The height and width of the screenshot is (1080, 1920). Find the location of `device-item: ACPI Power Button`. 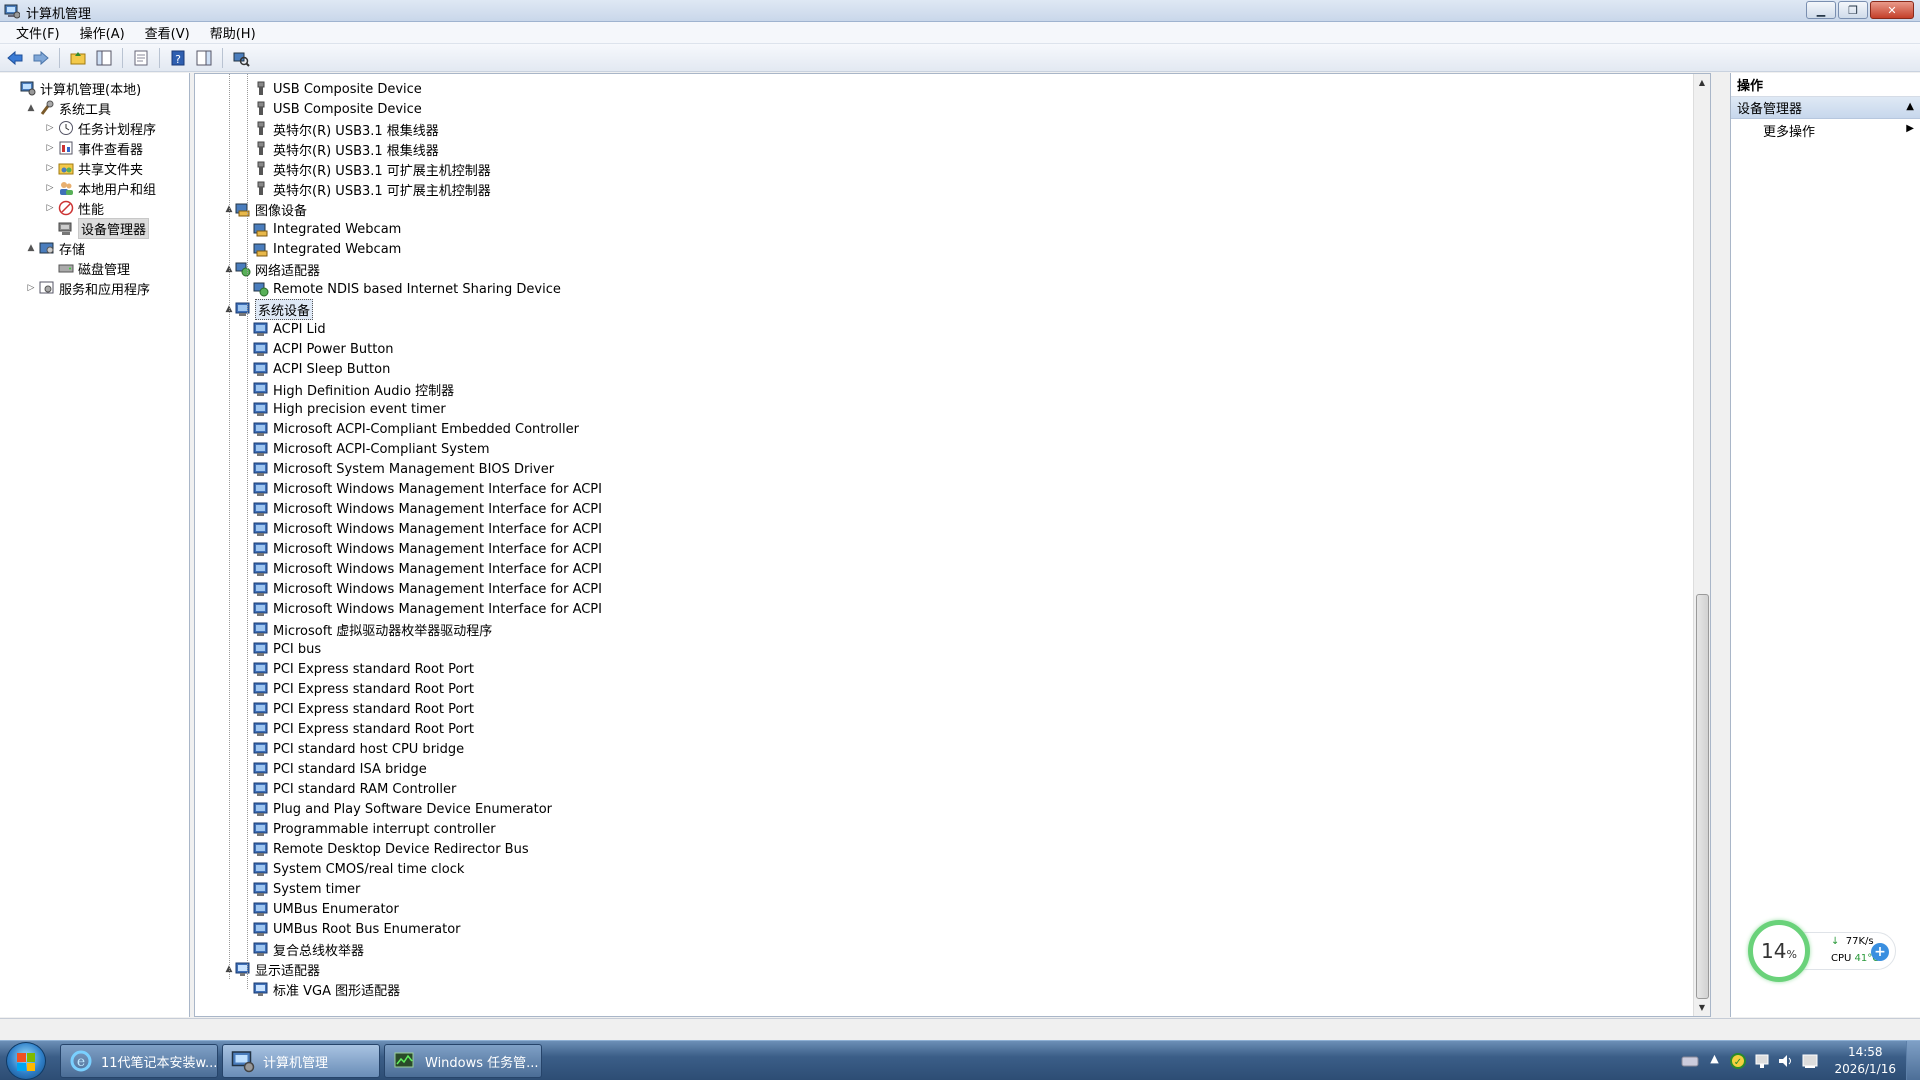

device-item: ACPI Power Button is located at coordinates (323, 349).